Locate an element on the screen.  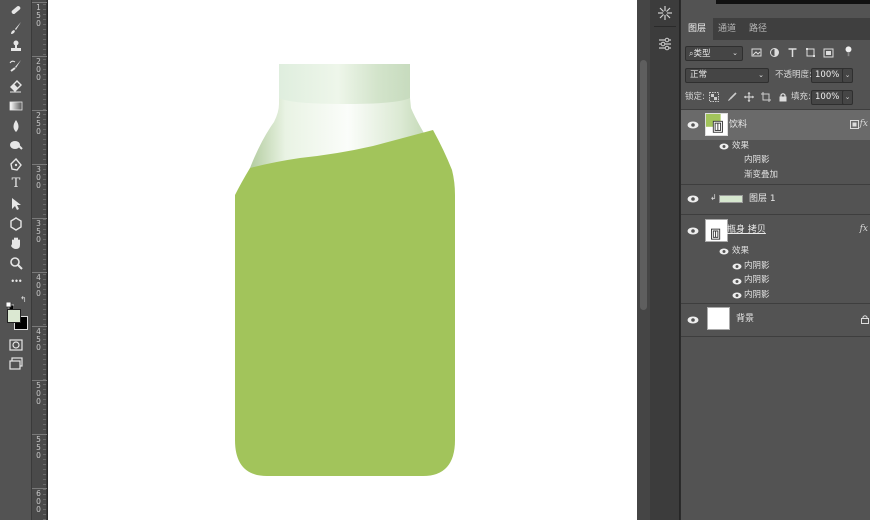
panel-top-strip is located at coordinates (793, 2).